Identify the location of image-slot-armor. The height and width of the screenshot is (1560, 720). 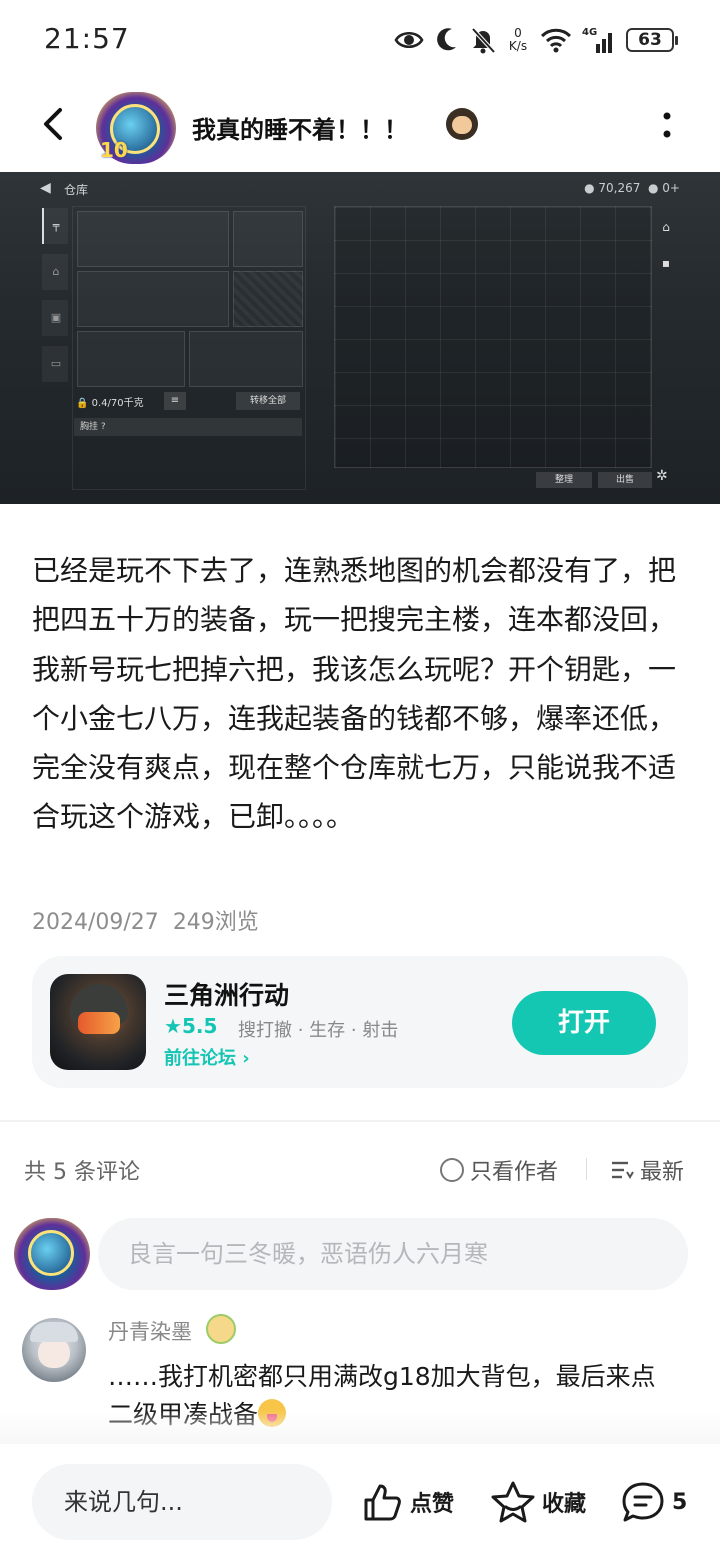
(246, 359).